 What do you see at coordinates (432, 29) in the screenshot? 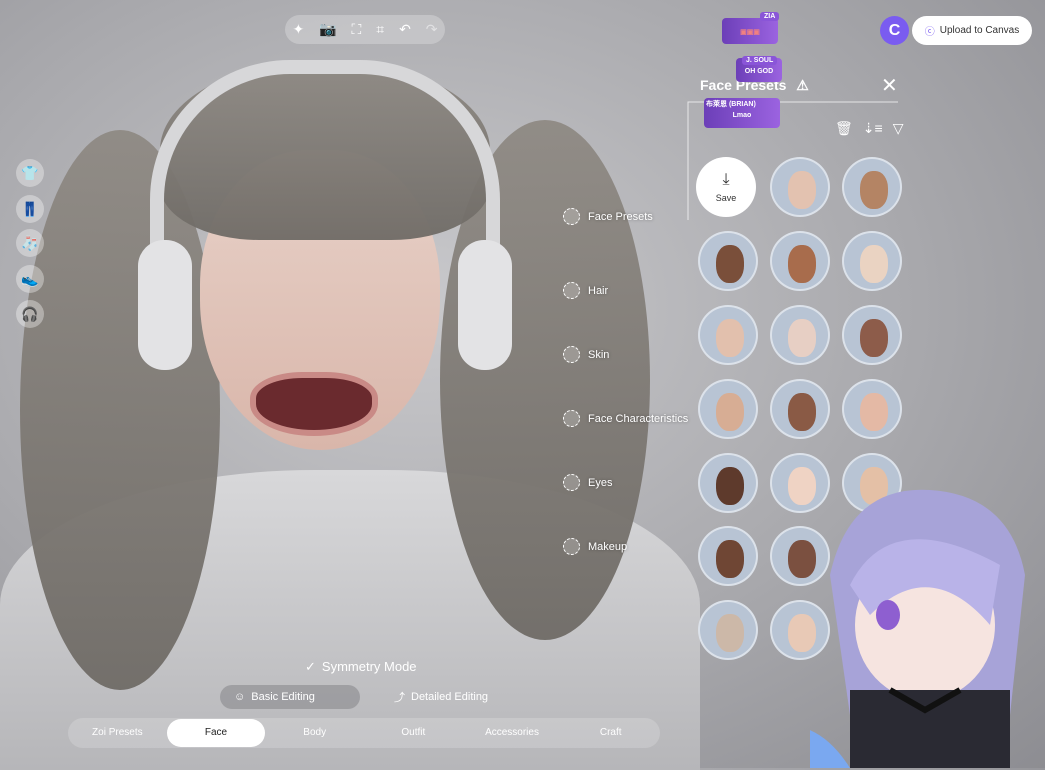
I see `redo-icon: ↷` at bounding box center [432, 29].